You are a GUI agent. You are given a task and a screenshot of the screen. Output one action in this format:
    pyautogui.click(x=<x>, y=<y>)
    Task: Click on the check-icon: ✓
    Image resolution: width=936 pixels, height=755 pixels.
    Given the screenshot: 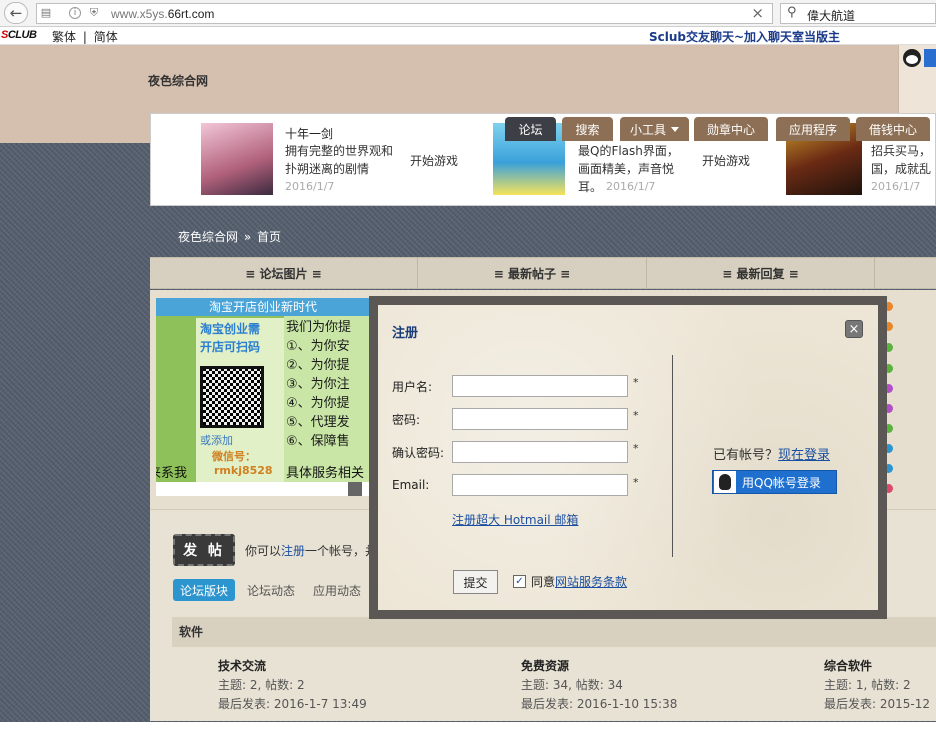 What is the action you would take?
    pyautogui.click(x=519, y=581)
    